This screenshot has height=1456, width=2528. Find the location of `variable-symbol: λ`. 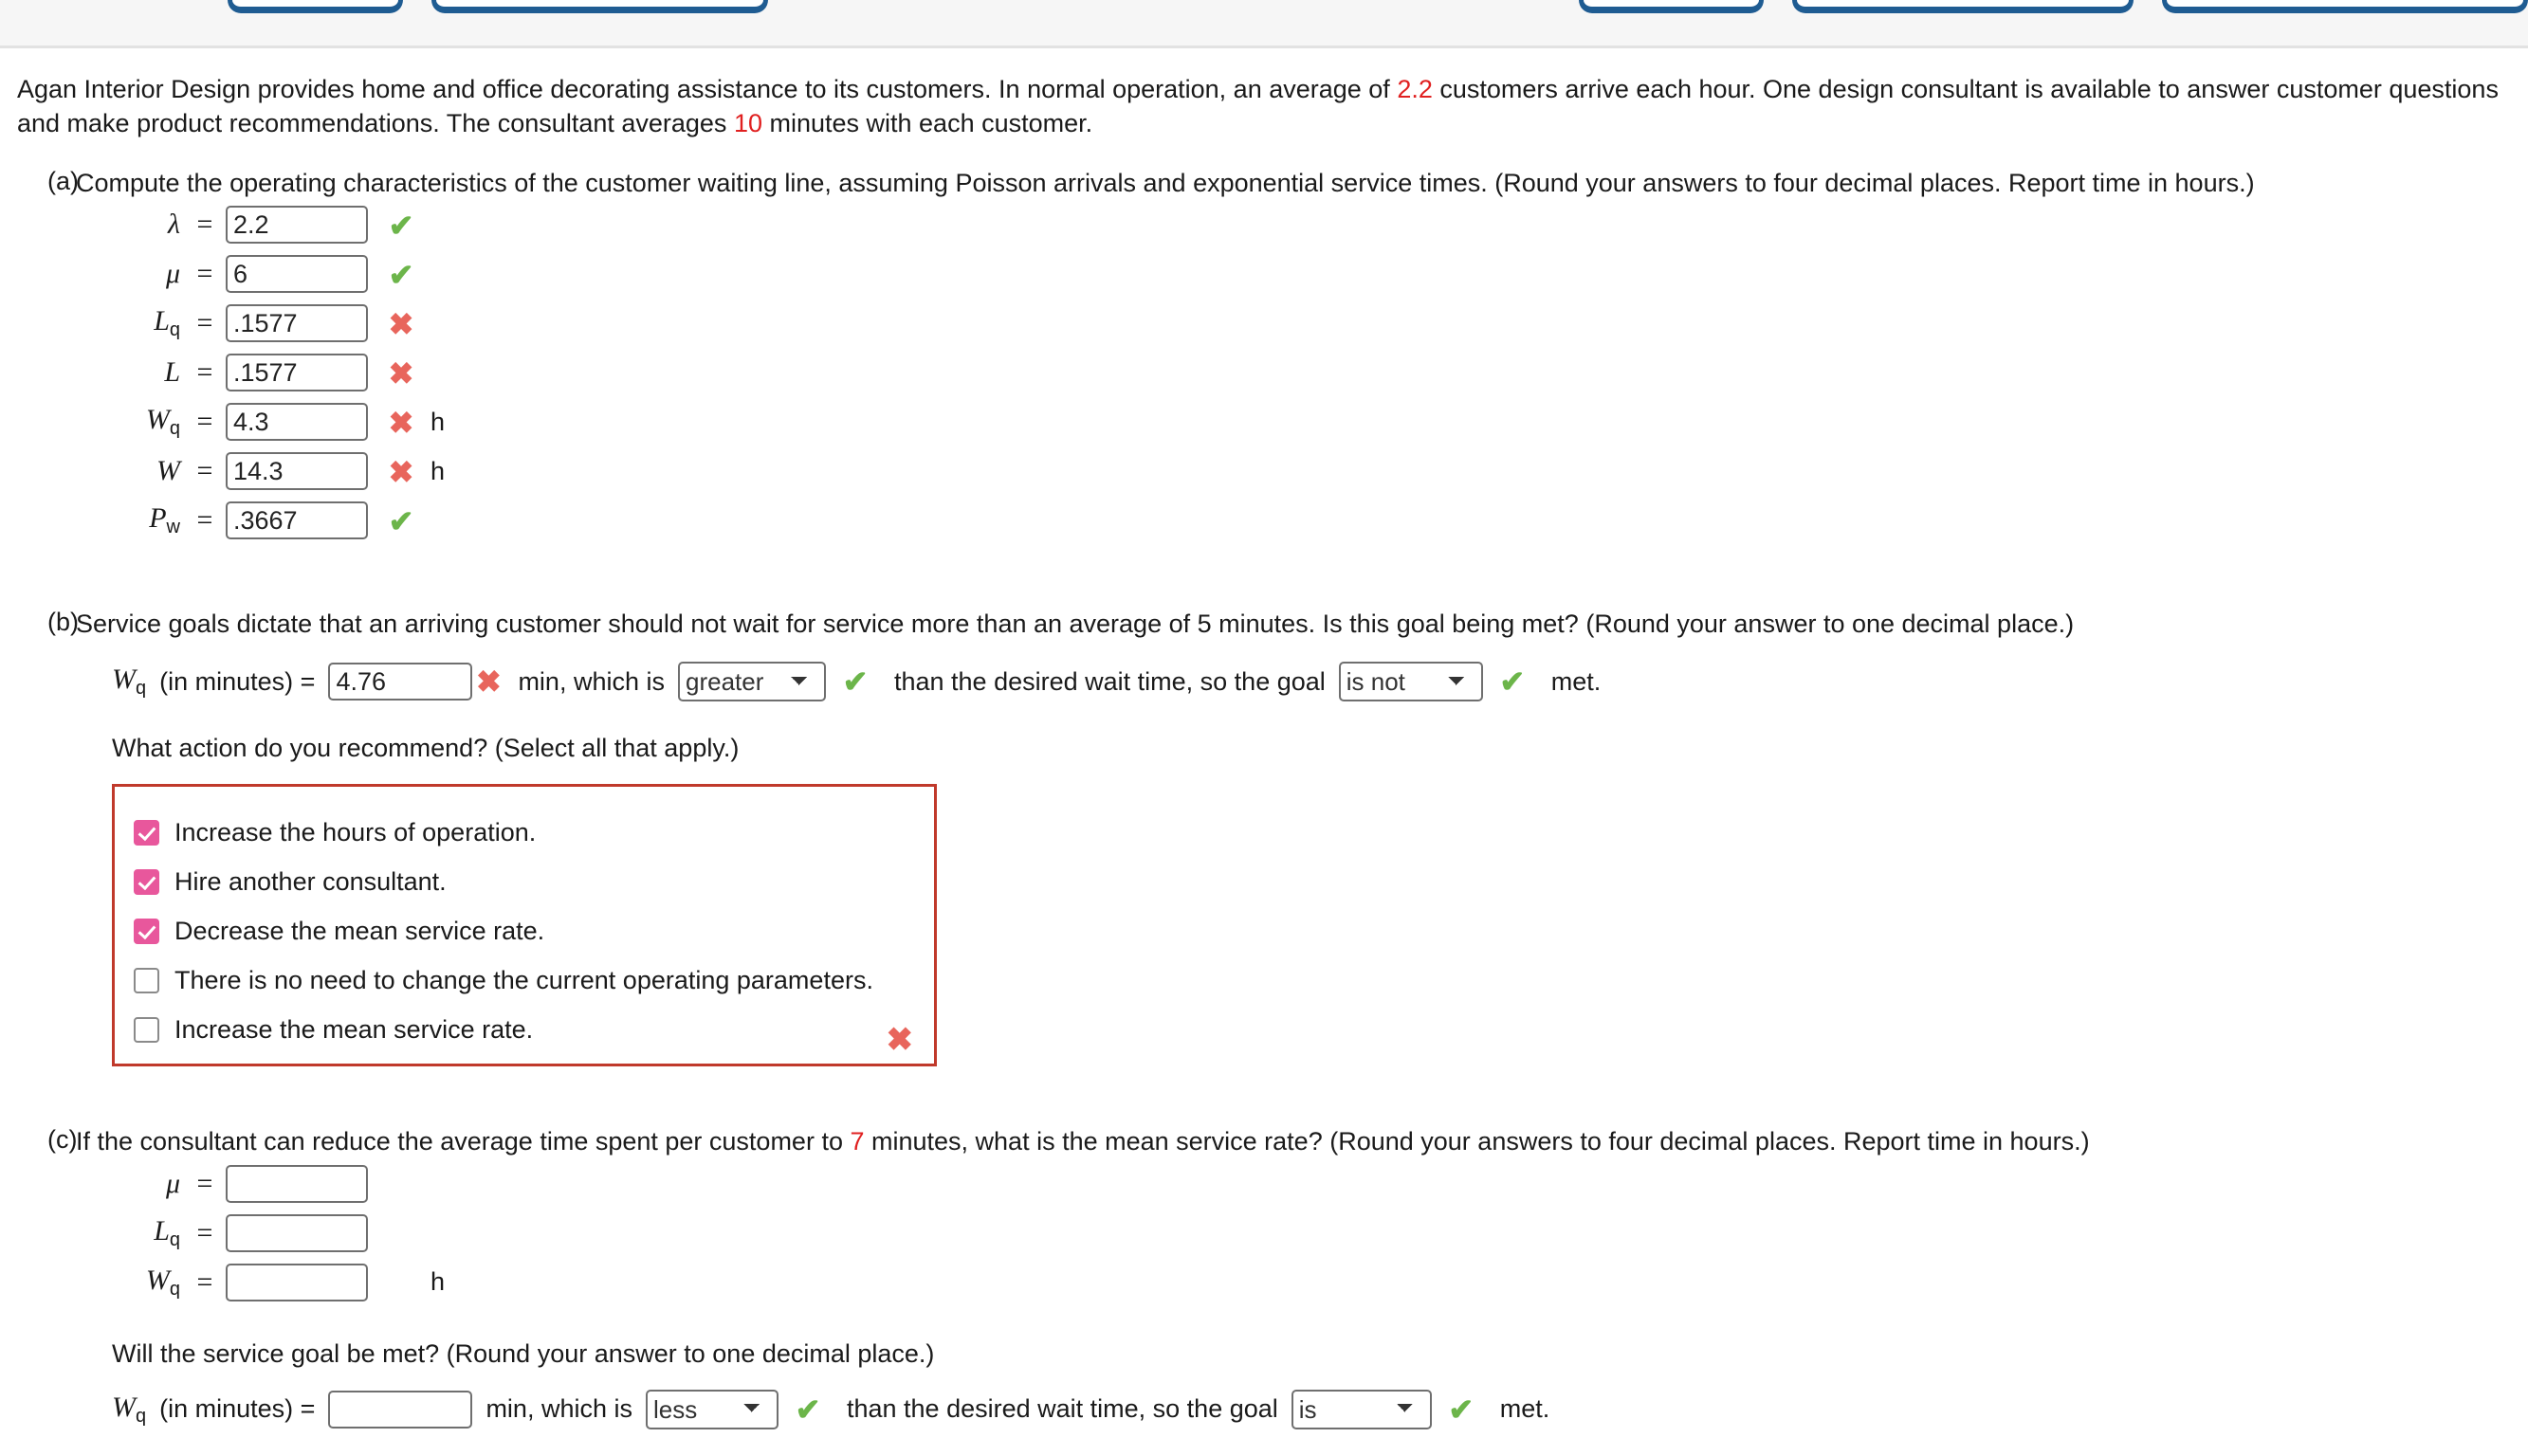

variable-symbol: λ is located at coordinates (174, 225).